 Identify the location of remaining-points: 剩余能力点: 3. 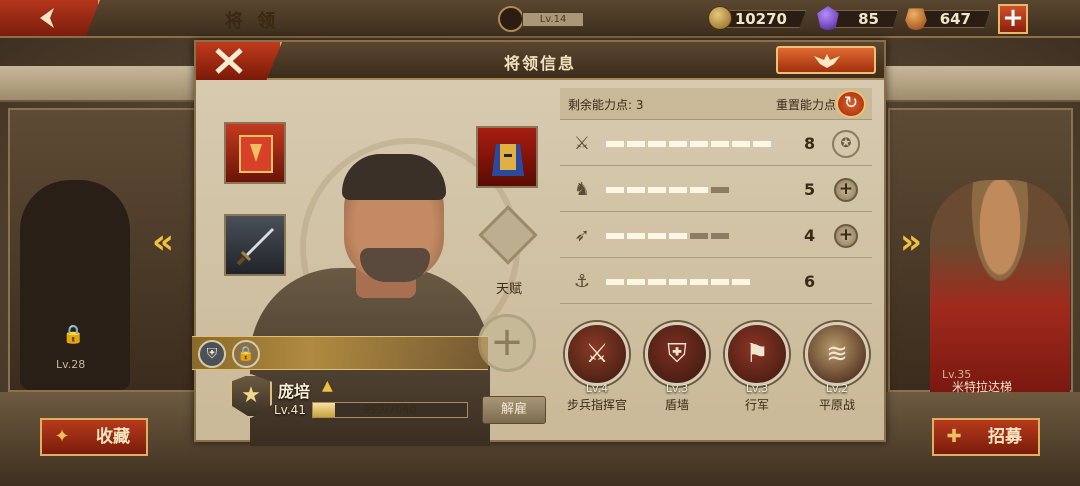
(606, 105).